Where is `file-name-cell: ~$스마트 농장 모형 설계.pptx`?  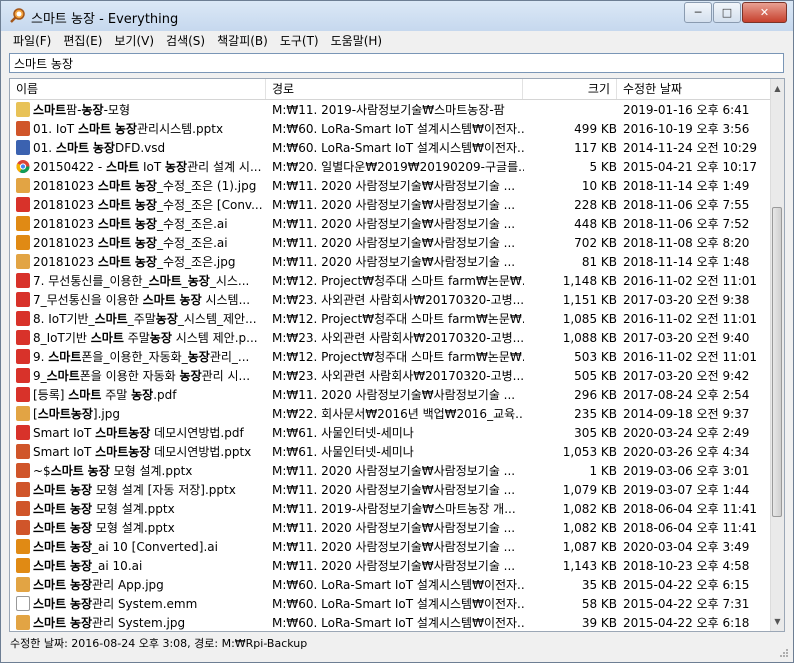 file-name-cell: ~$스마트 농장 모형 설계.pptx is located at coordinates (141, 471).